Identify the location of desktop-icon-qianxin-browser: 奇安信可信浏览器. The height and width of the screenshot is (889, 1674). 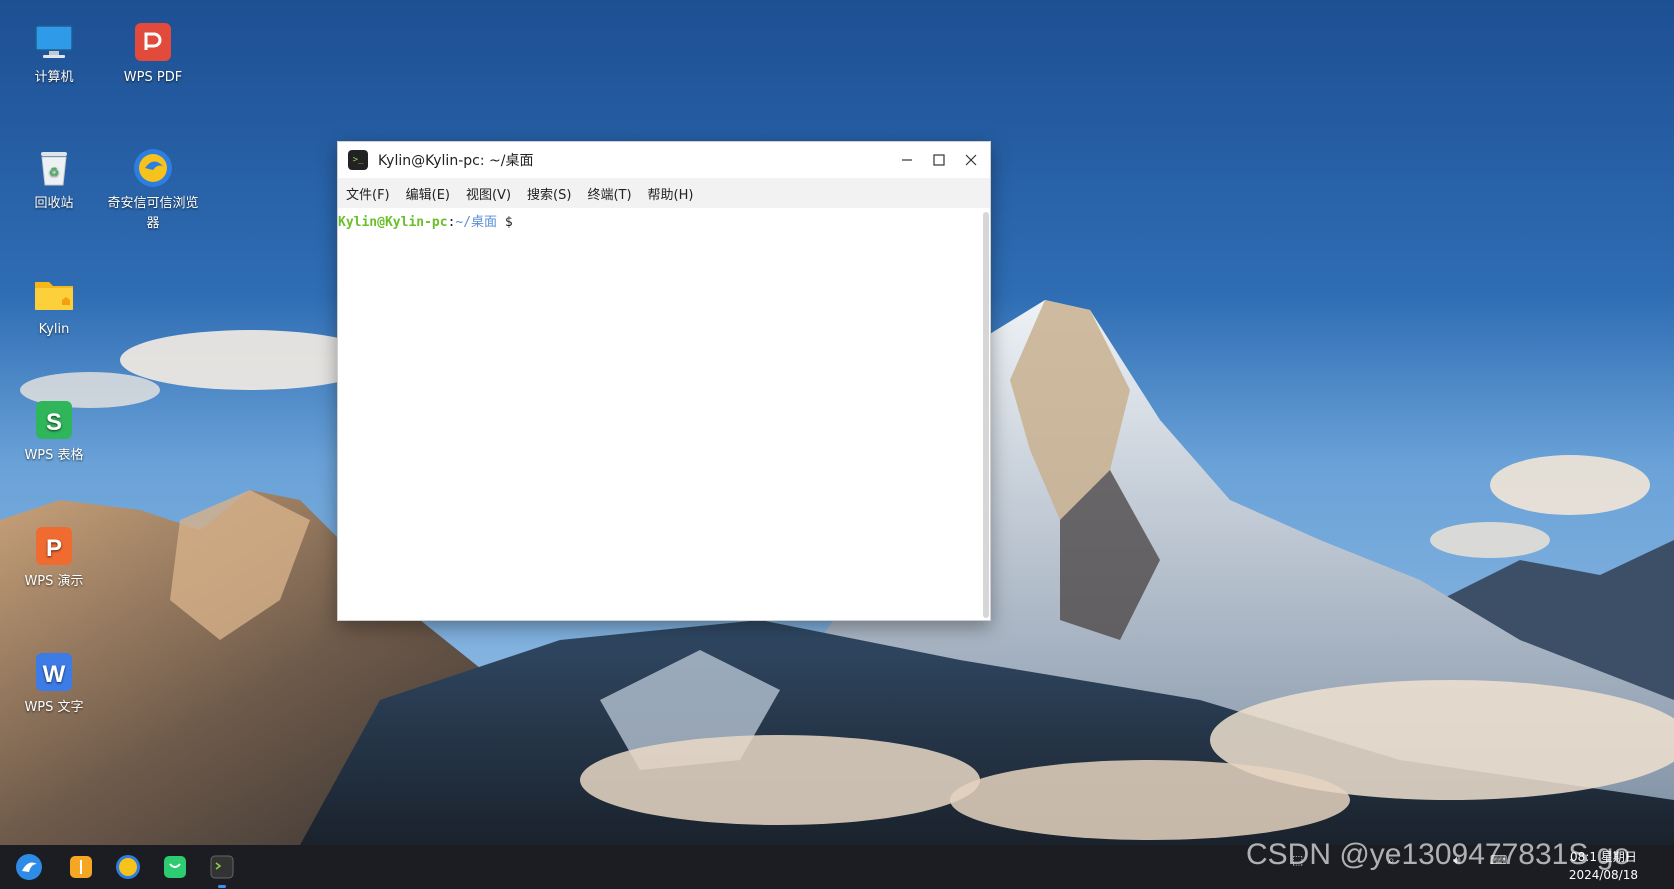
(153, 190).